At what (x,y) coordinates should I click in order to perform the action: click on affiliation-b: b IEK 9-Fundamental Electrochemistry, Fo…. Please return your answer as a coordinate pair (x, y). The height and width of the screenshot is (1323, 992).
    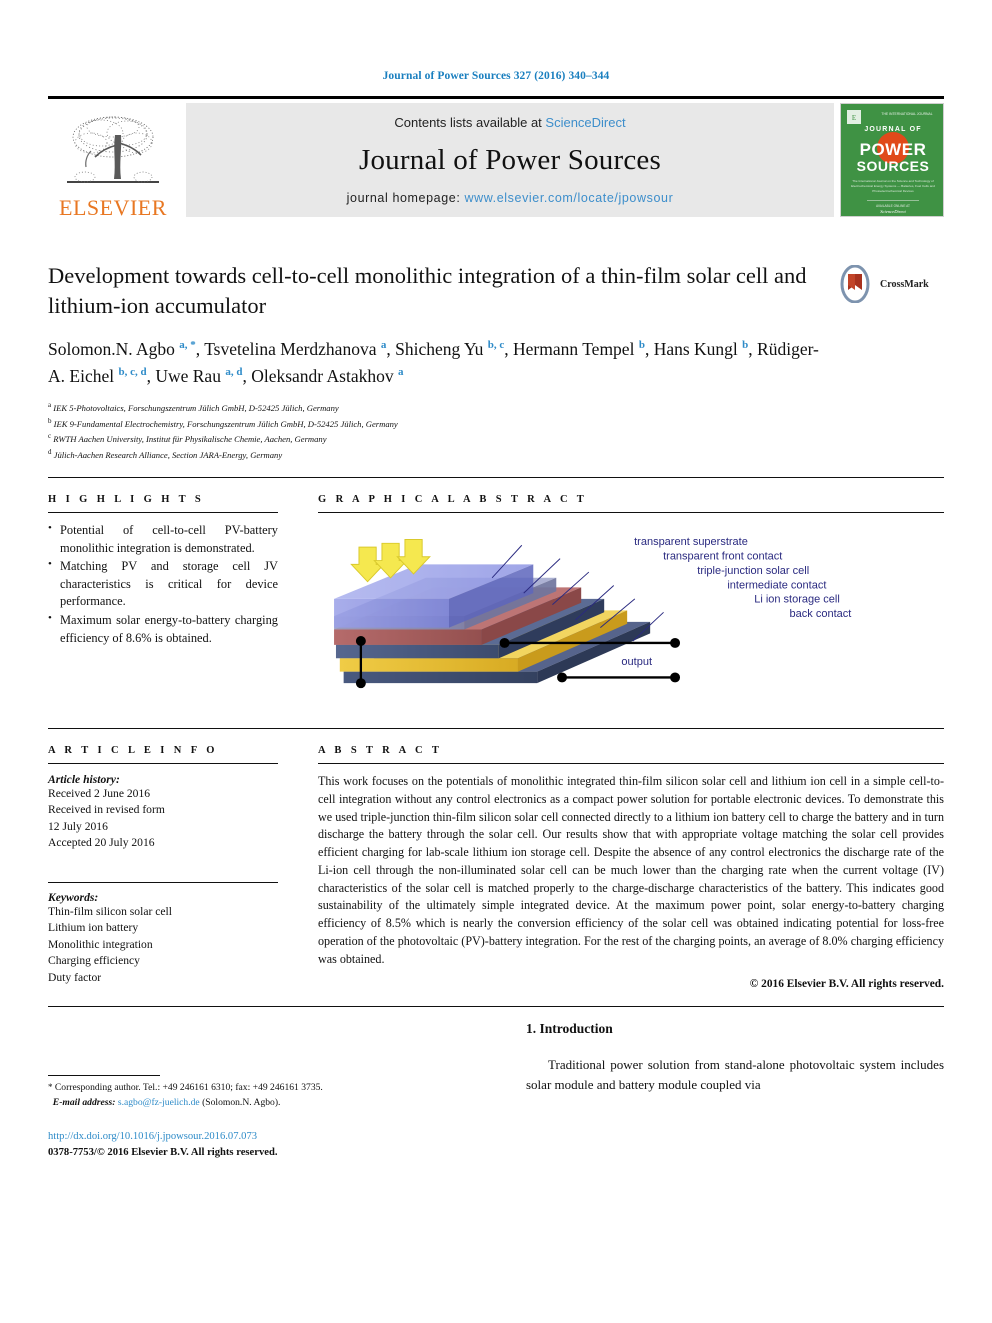
    Looking at the image, I should click on (223, 422).